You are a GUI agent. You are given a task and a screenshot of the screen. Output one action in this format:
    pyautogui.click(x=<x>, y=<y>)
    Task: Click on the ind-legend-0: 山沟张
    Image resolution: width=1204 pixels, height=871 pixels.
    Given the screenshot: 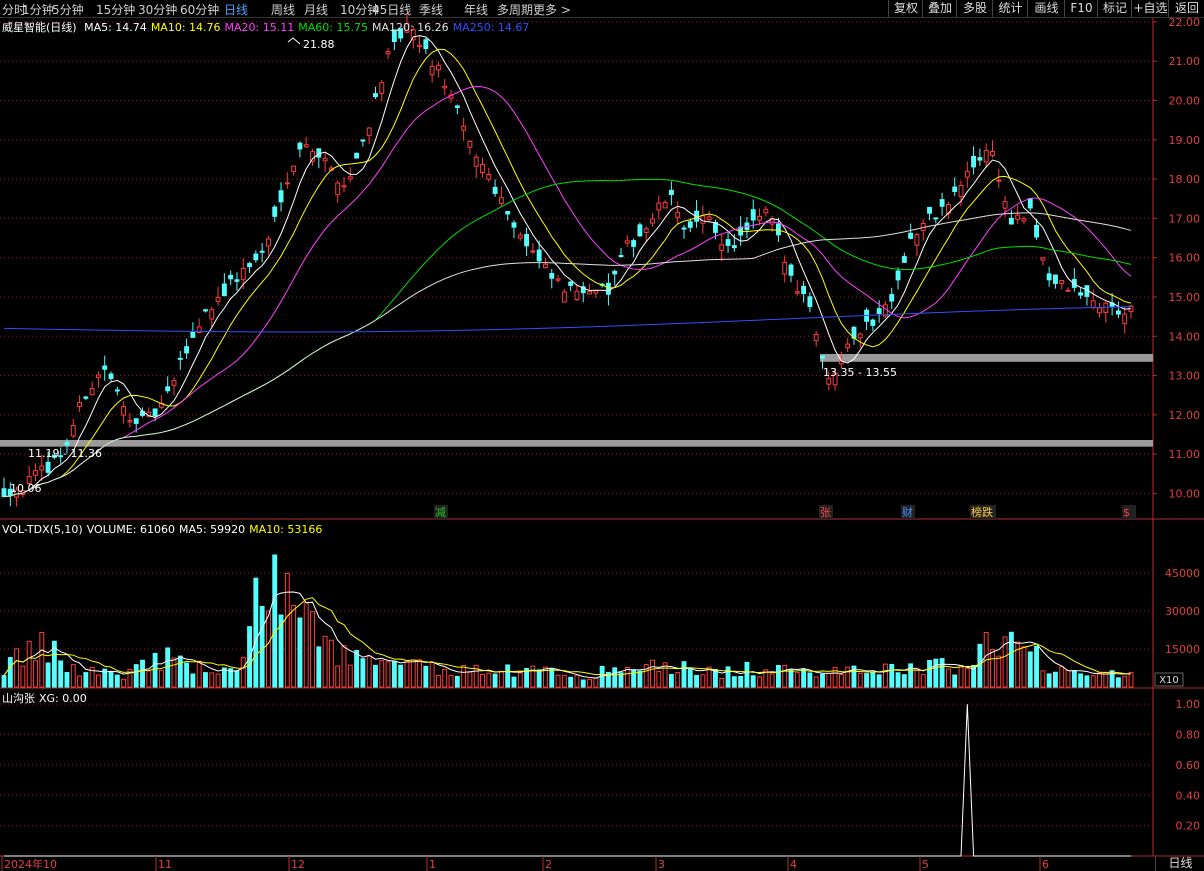 What is the action you would take?
    pyautogui.click(x=18, y=698)
    